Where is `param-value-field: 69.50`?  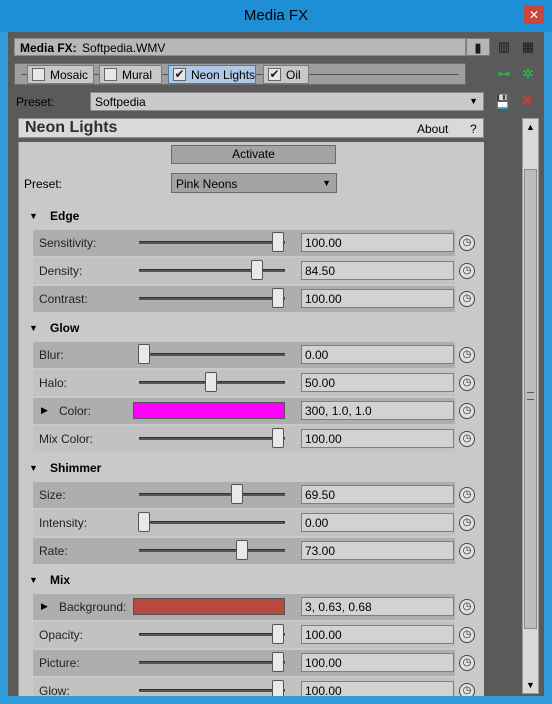 param-value-field: 69.50 is located at coordinates (377, 494).